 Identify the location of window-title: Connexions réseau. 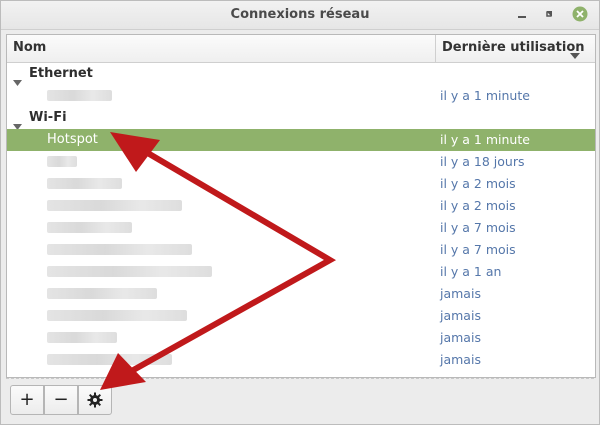
(300, 14).